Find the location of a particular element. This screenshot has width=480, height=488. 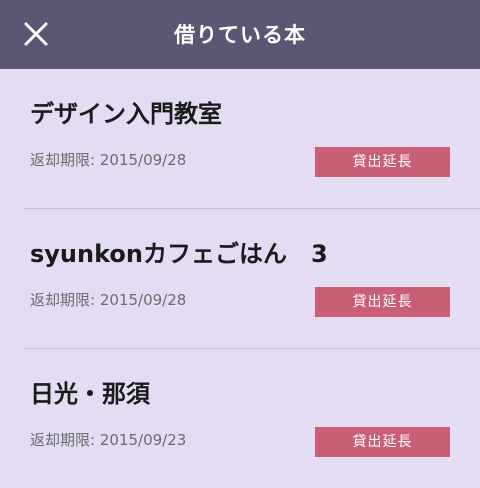

book-title: 日光・那須 is located at coordinates (90, 394).